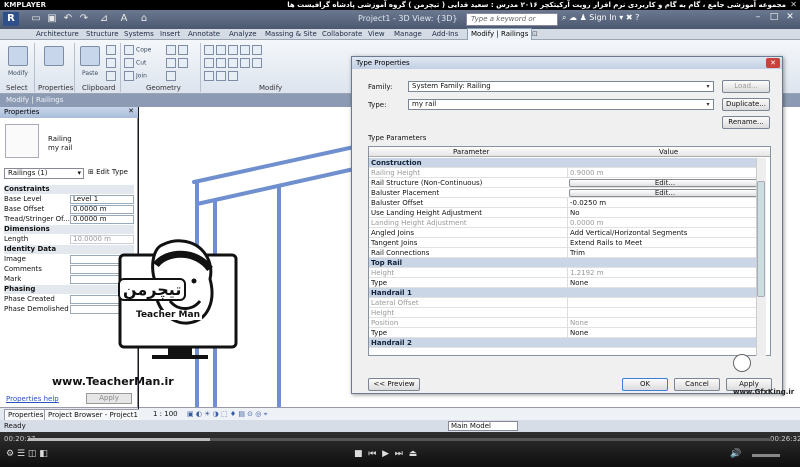  I want to click on select-panel-label: Select, so click(17, 88).